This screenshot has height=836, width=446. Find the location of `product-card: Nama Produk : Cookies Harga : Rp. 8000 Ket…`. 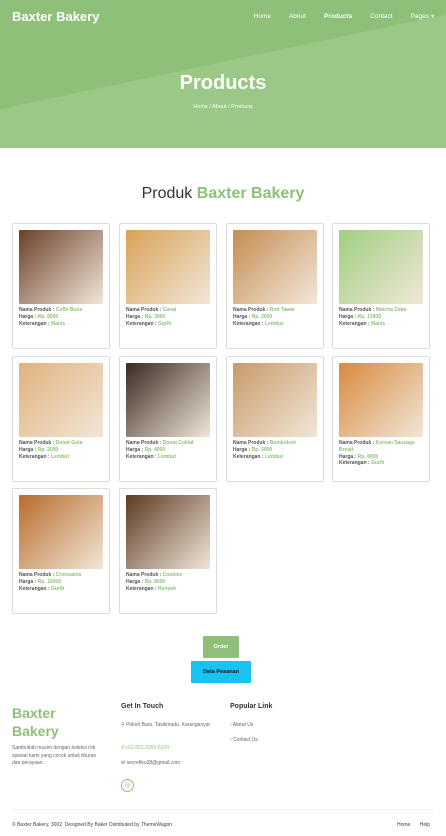

product-card: Nama Produk : Cookies Harga : Rp. 8000 Ket… is located at coordinates (168, 551).